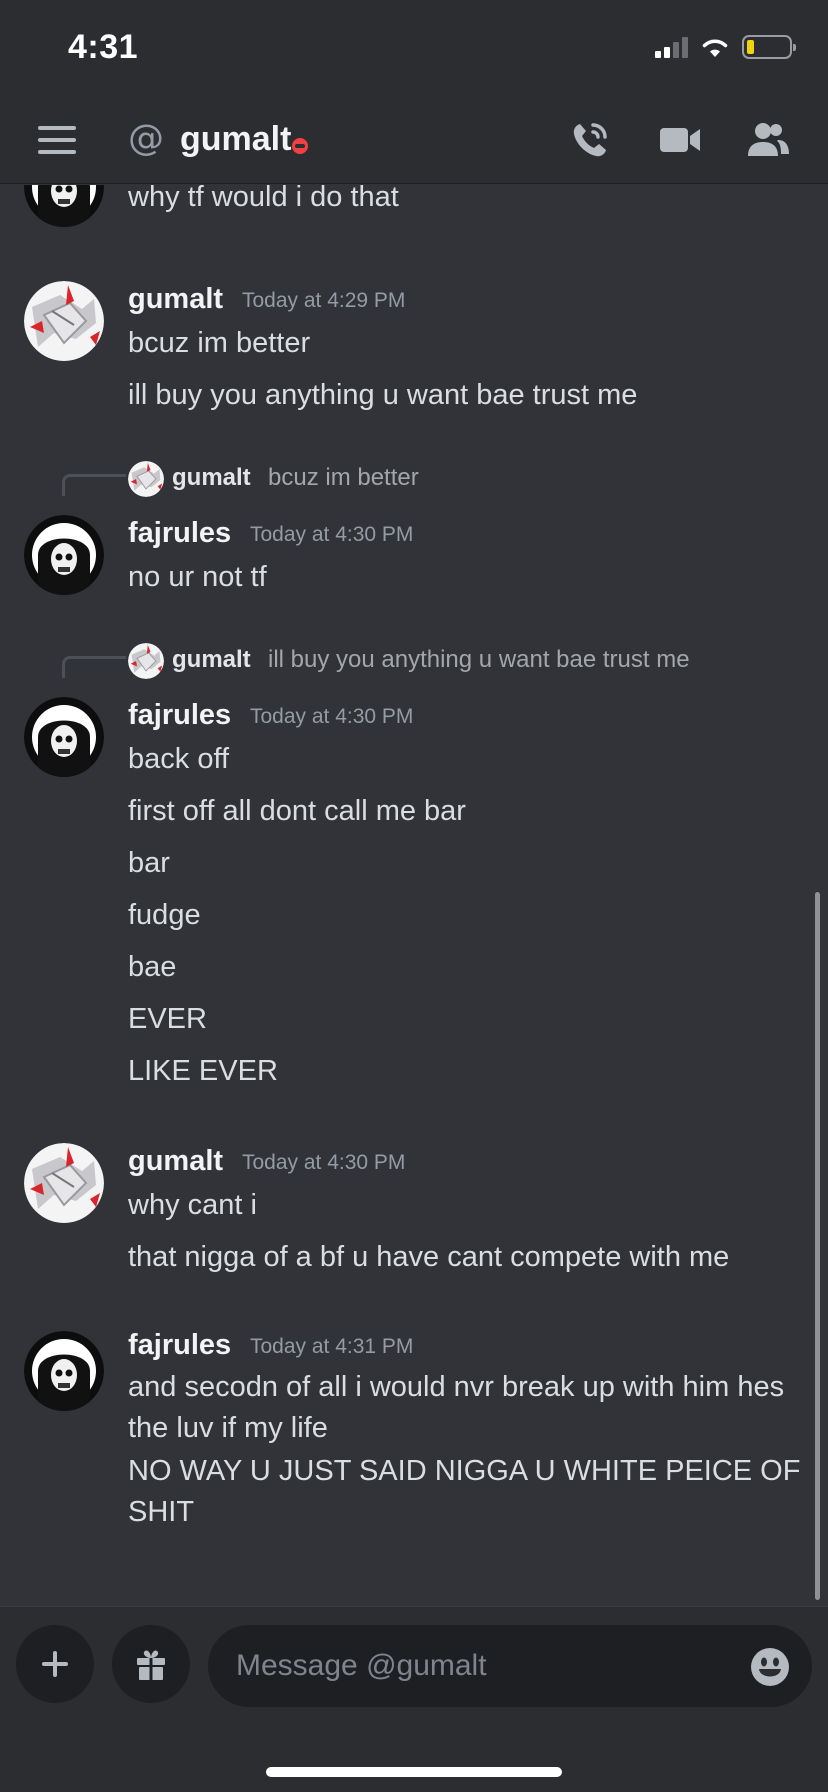  What do you see at coordinates (414, 92) in the screenshot?
I see `top-bar: 4:31 @ gumalt` at bounding box center [414, 92].